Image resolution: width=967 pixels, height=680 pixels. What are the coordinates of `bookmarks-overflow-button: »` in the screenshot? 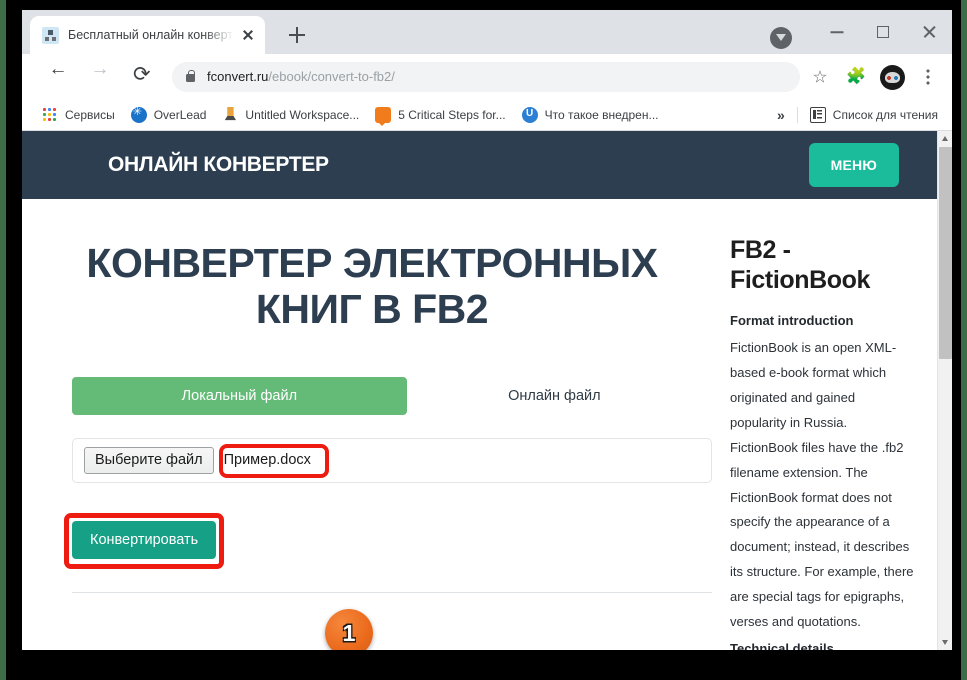 It's located at (781, 115).